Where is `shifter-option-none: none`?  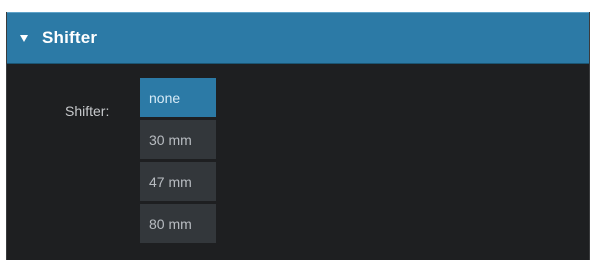 shifter-option-none: none is located at coordinates (178, 97).